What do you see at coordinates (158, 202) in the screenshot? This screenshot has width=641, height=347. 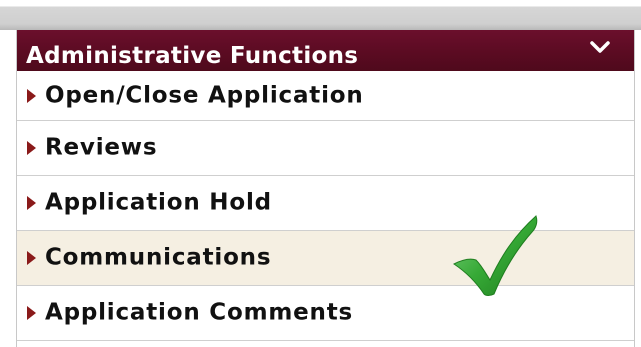 I see `menu-item-label: Application Hold` at bounding box center [158, 202].